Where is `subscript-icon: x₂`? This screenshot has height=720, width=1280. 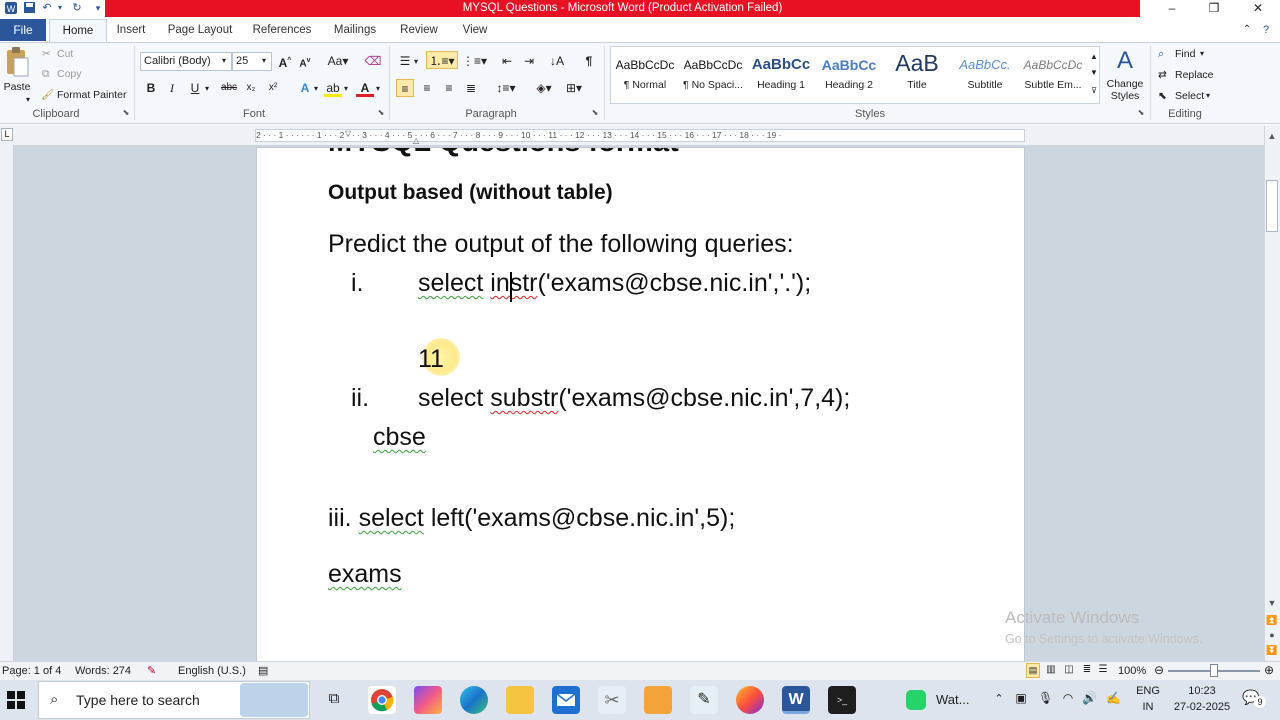
subscript-icon: x₂ is located at coordinates (251, 88).